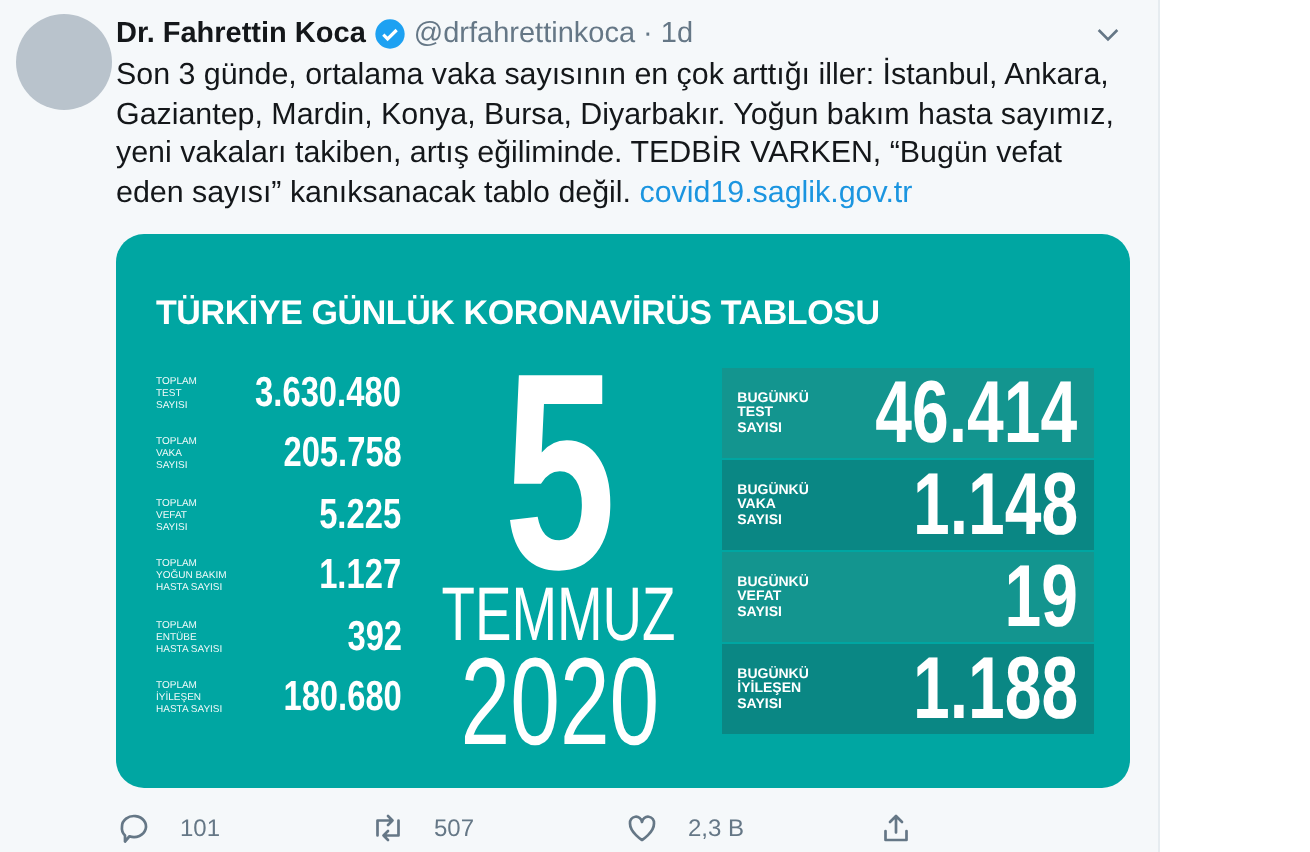 The image size is (1310, 852). Describe the element at coordinates (977, 413) in the screenshot. I see `daily-stat-value: 46.414` at that location.